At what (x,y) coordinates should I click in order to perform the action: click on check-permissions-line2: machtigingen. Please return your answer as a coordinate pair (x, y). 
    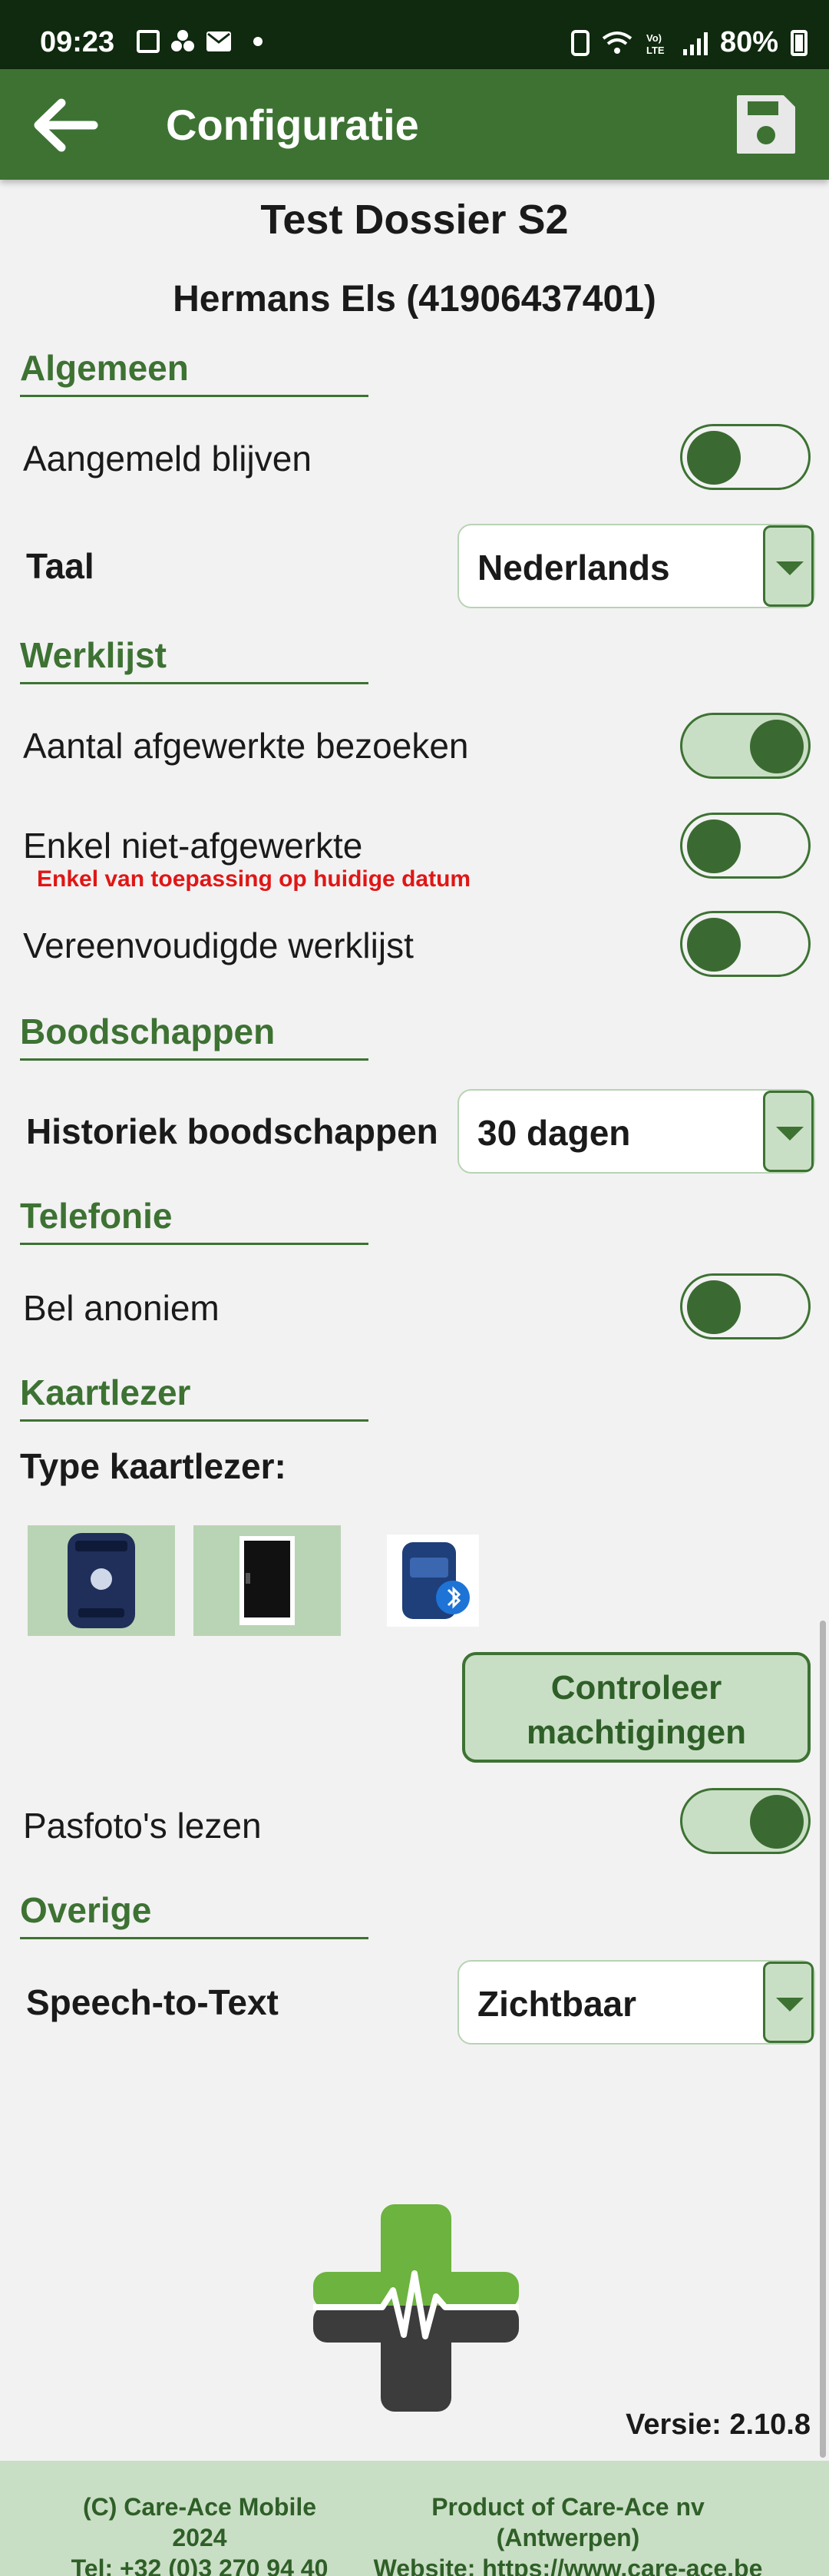
    Looking at the image, I should click on (636, 1732).